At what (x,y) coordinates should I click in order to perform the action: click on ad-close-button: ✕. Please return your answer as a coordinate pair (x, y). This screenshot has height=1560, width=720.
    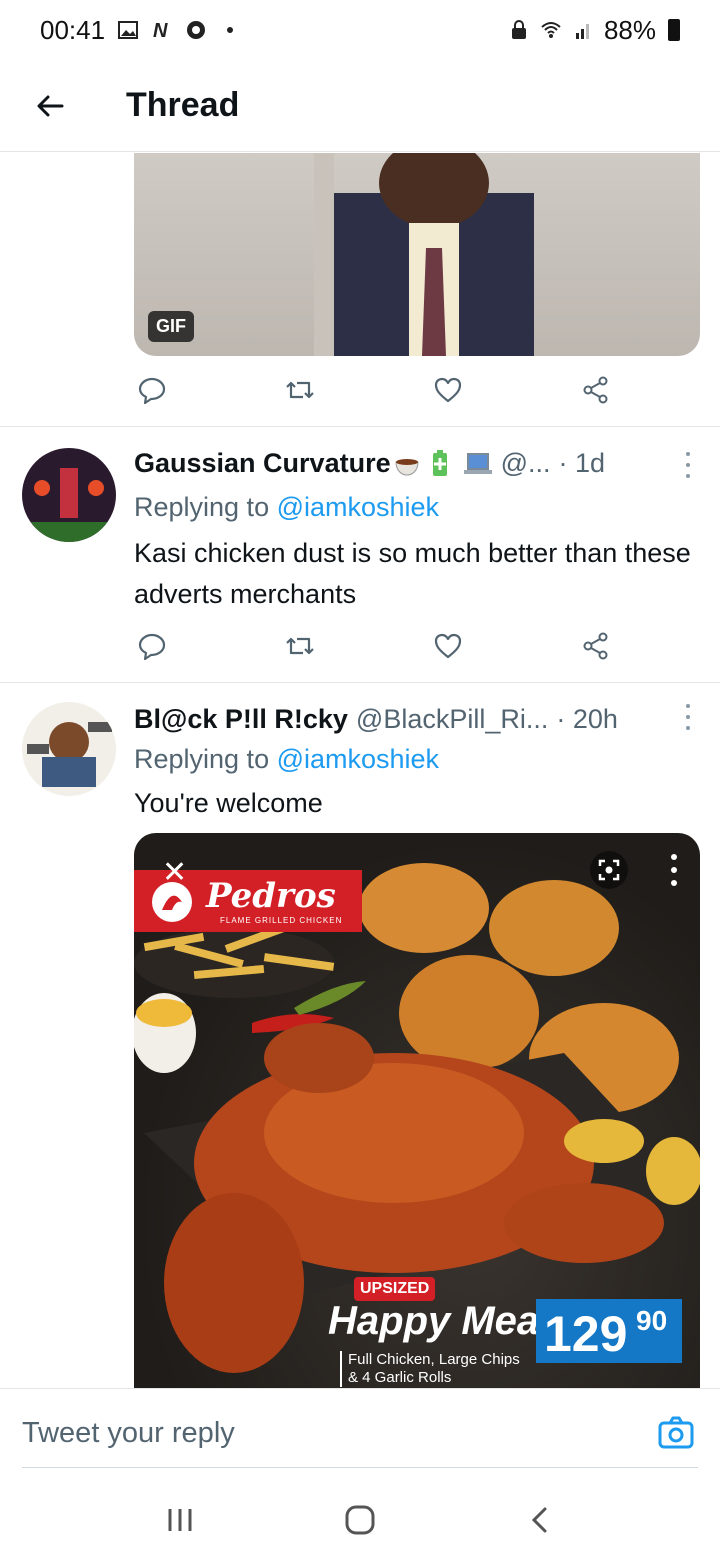
    Looking at the image, I should click on (174, 872).